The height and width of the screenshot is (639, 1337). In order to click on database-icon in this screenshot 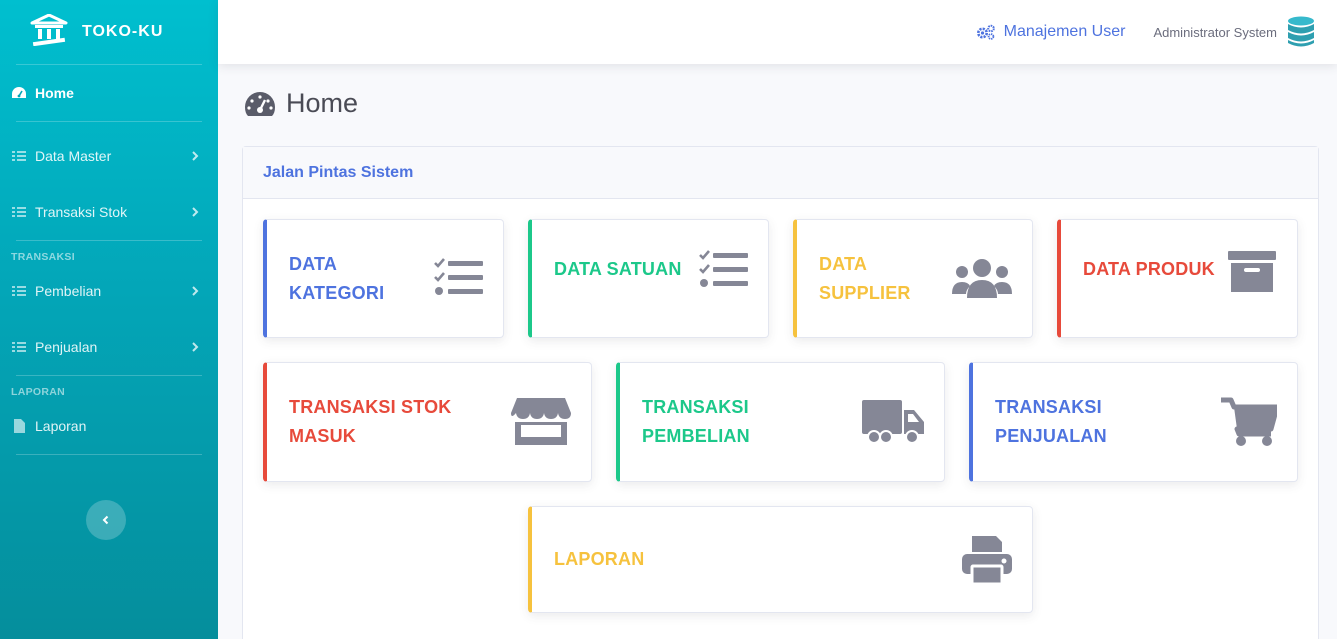, I will do `click(1301, 31)`.